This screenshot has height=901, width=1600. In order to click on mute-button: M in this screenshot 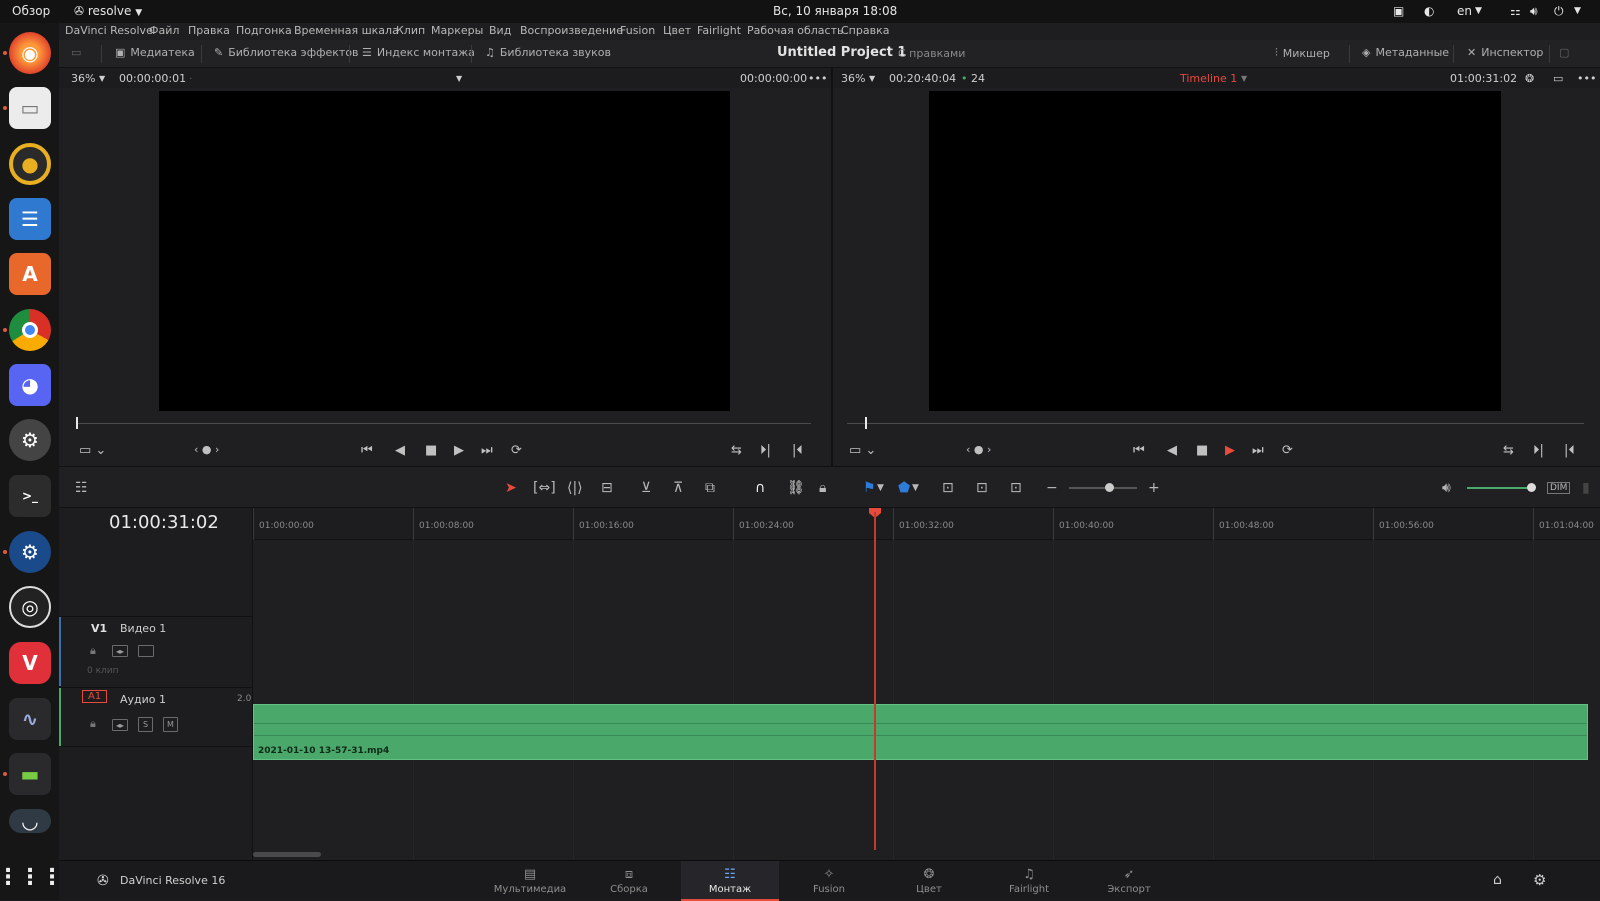, I will do `click(170, 724)`.